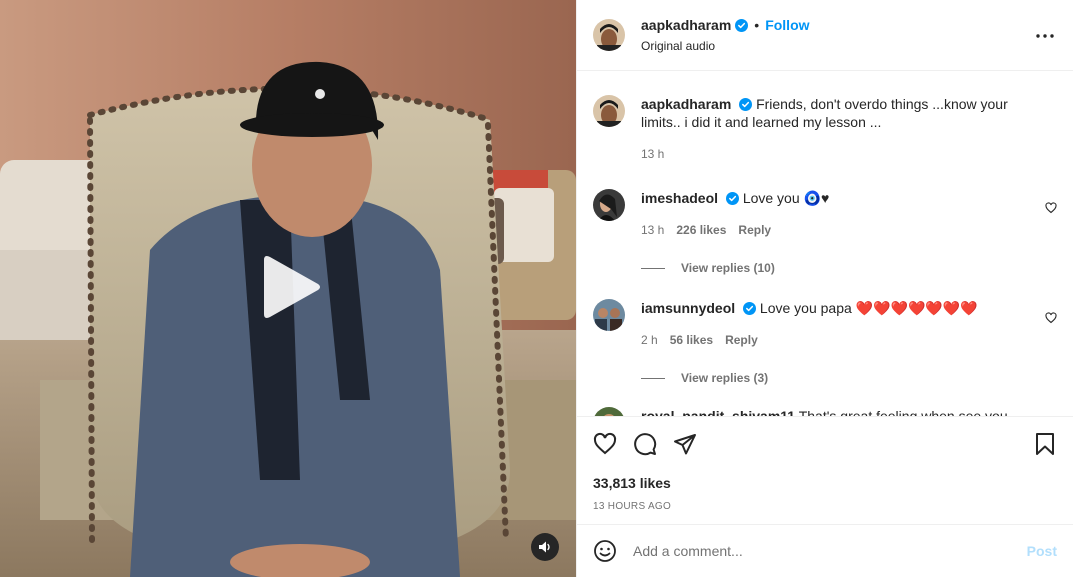 Image resolution: width=1073 pixels, height=577 pixels. What do you see at coordinates (718, 412) in the screenshot?
I see `commenter-username: royal_pandit_shivam11` at bounding box center [718, 412].